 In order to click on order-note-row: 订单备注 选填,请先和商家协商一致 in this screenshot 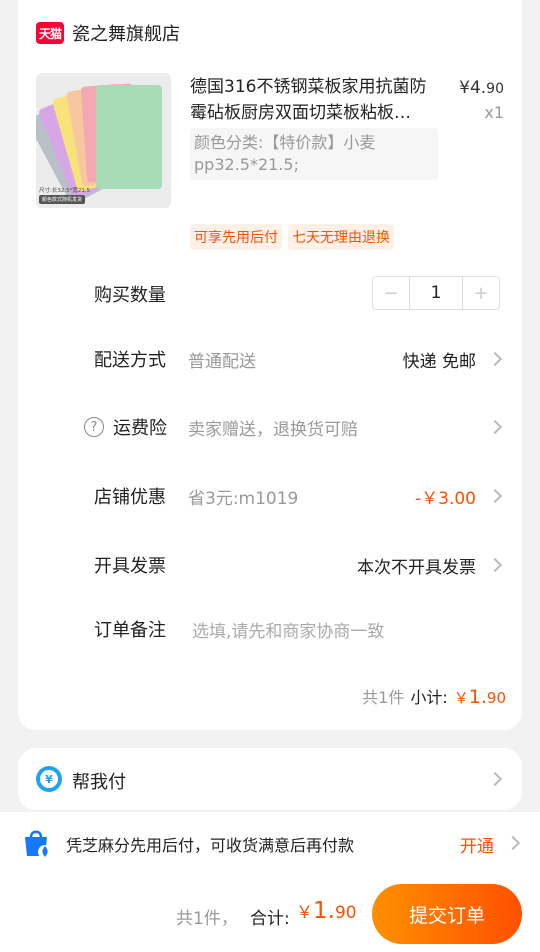, I will do `click(270, 629)`.